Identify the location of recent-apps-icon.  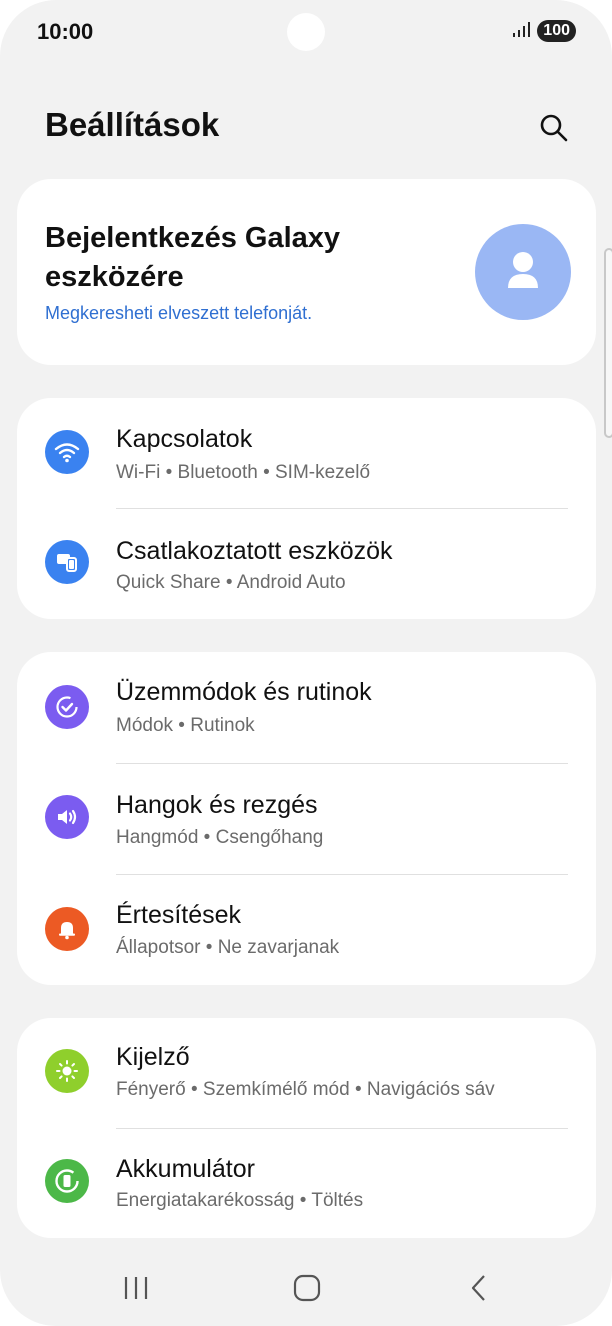
(136, 1288).